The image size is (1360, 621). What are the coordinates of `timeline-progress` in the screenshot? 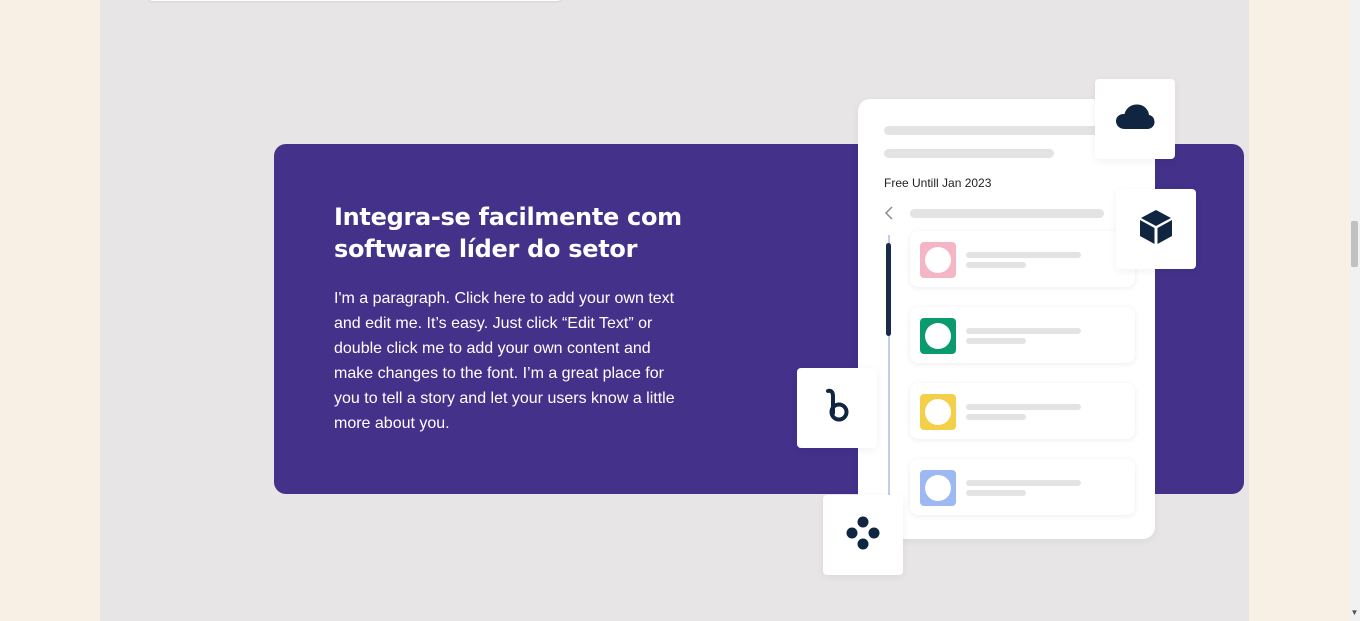 It's located at (888, 289).